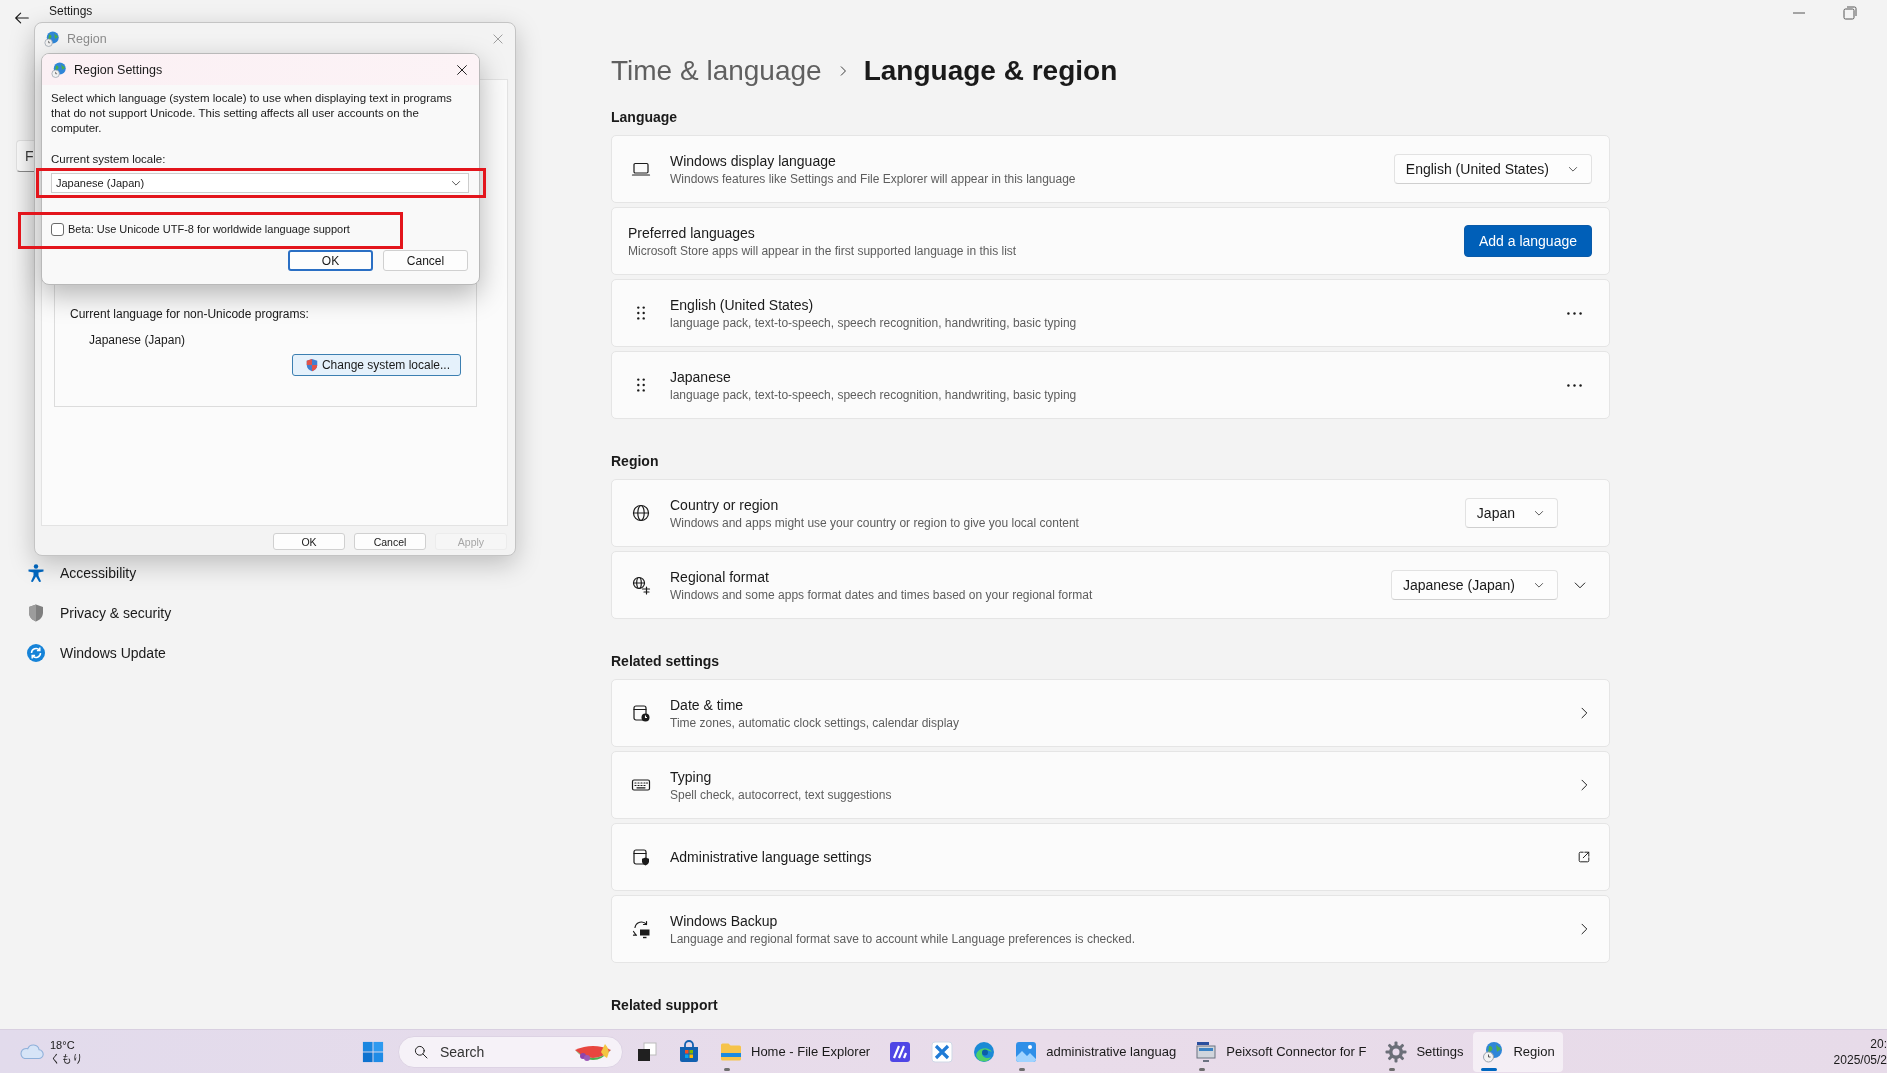 The width and height of the screenshot is (1887, 1073). I want to click on app-icon, so click(900, 1051).